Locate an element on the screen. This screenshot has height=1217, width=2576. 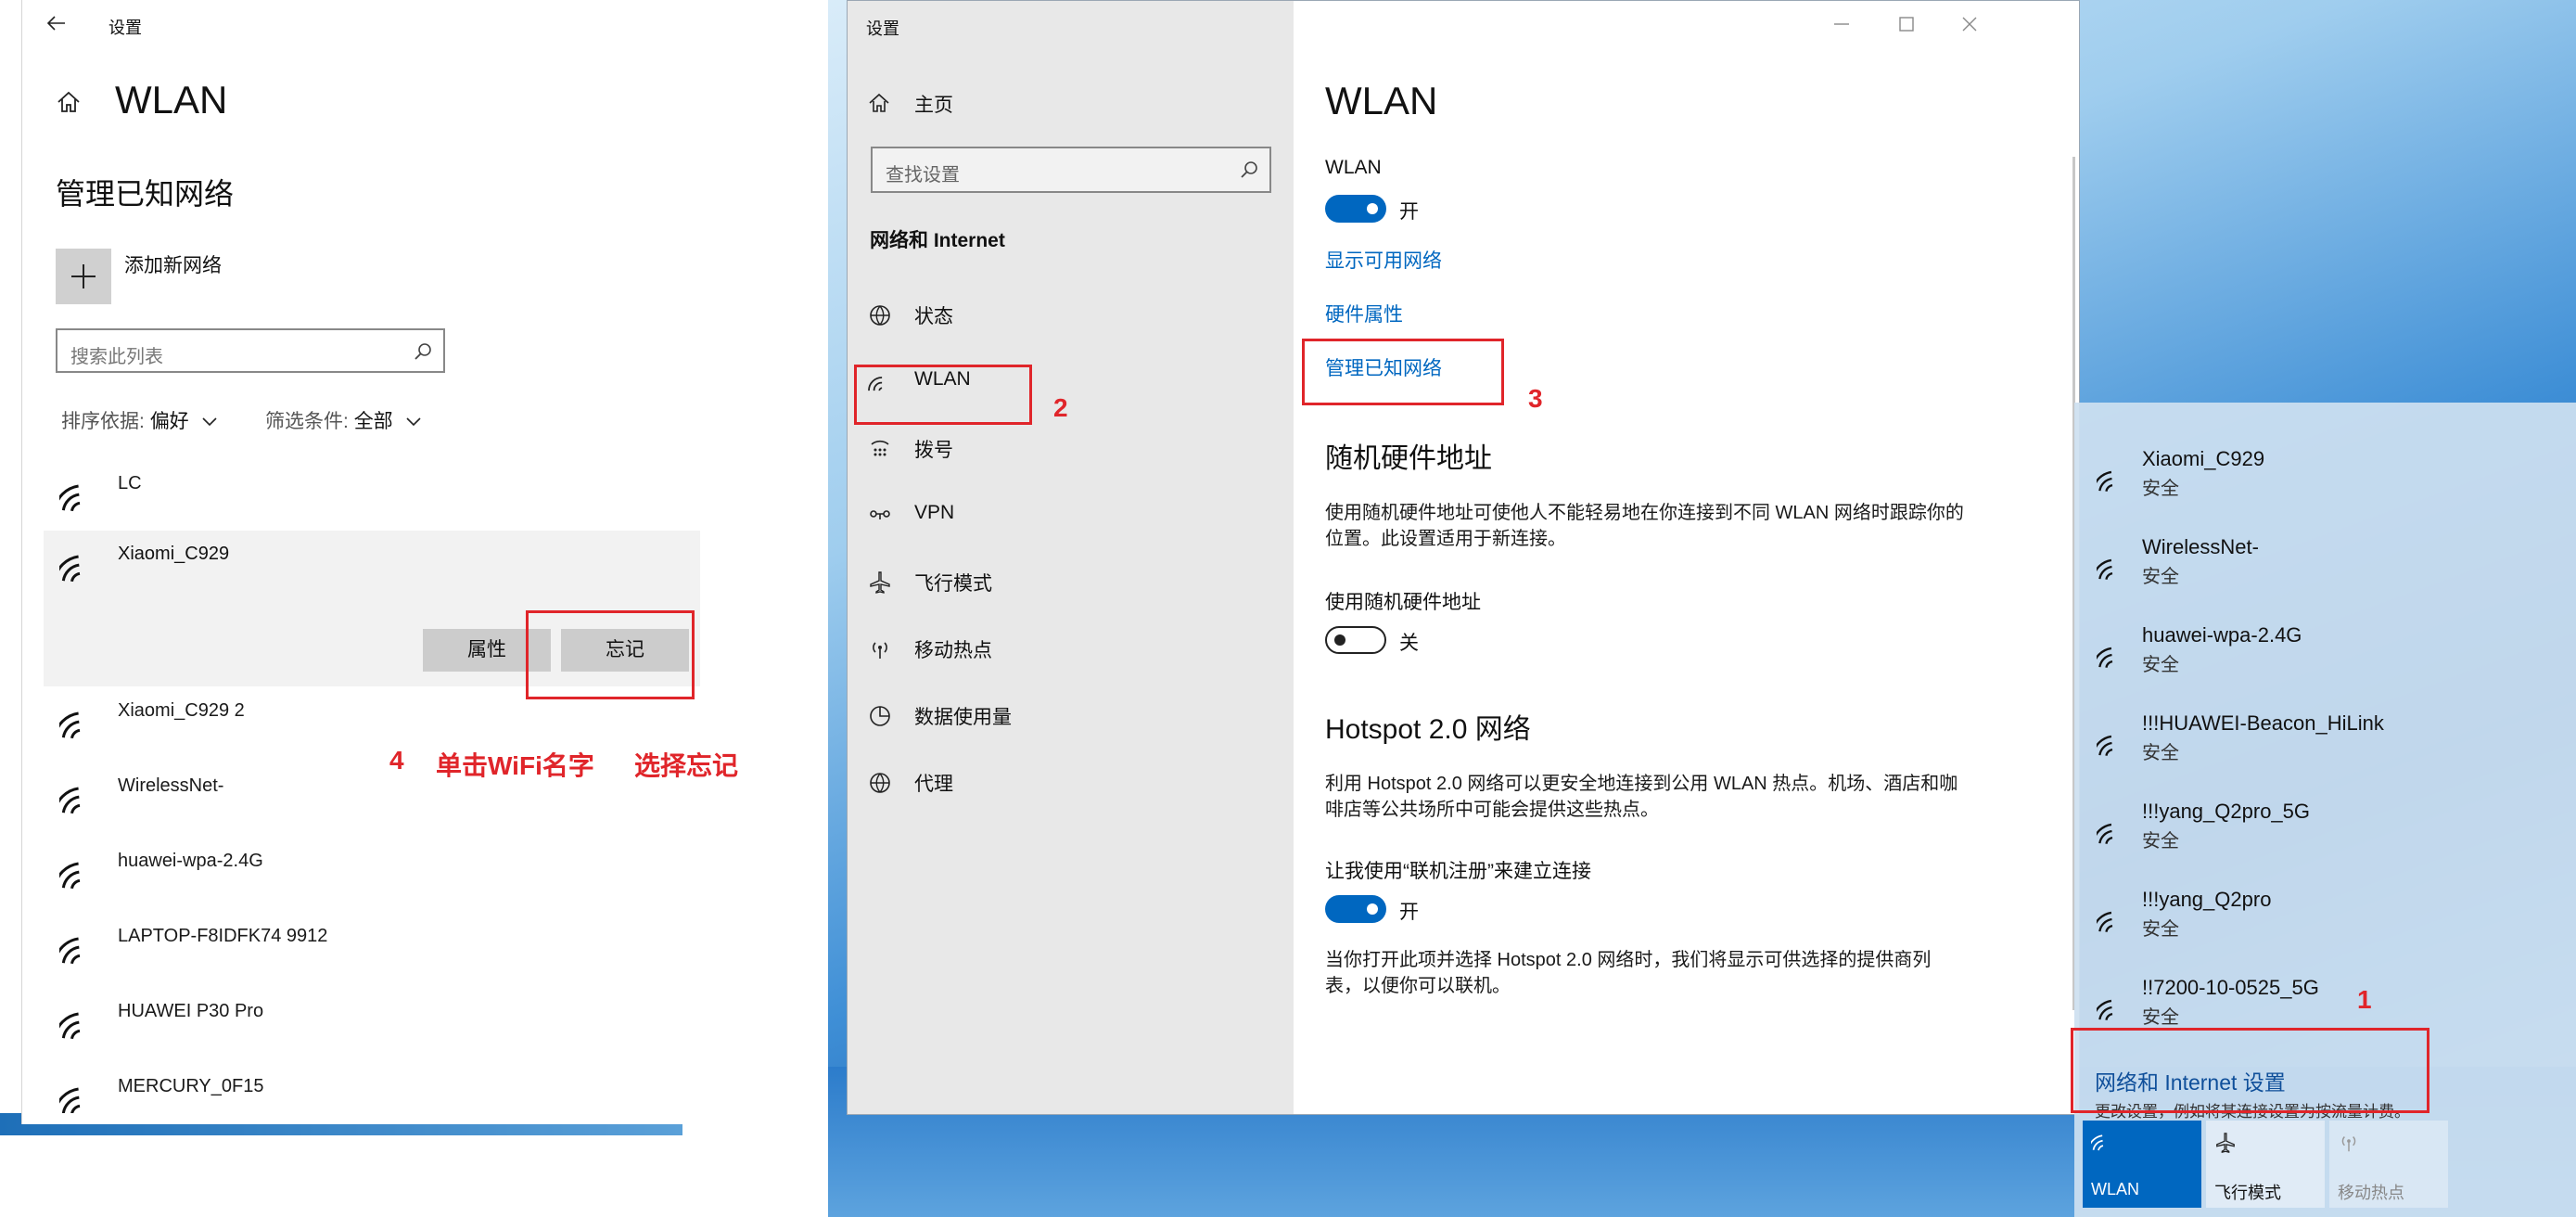
step-number: 1 is located at coordinates (2365, 1000).